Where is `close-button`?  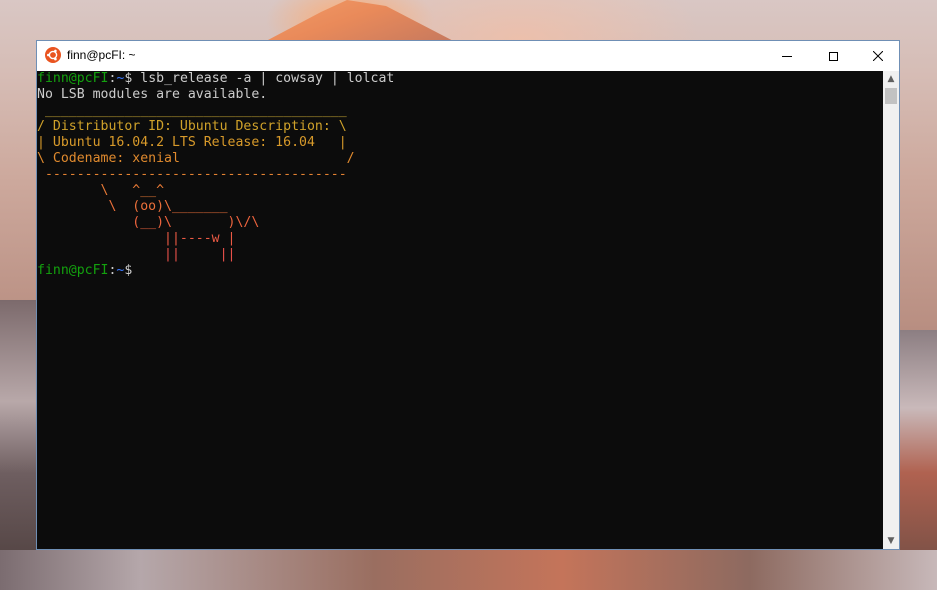 close-button is located at coordinates (878, 56).